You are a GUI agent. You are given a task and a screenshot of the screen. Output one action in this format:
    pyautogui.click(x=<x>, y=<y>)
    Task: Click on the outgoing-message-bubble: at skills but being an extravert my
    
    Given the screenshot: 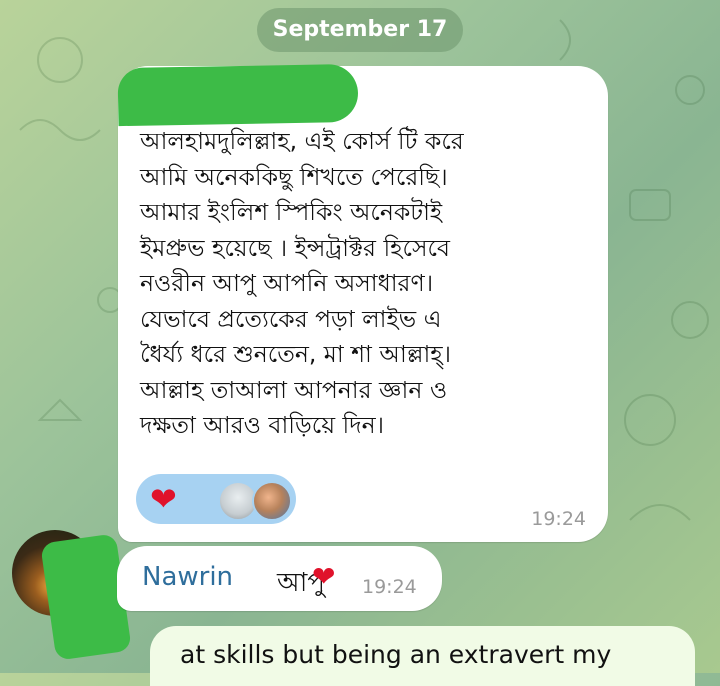 What is the action you would take?
    pyautogui.click(x=422, y=656)
    